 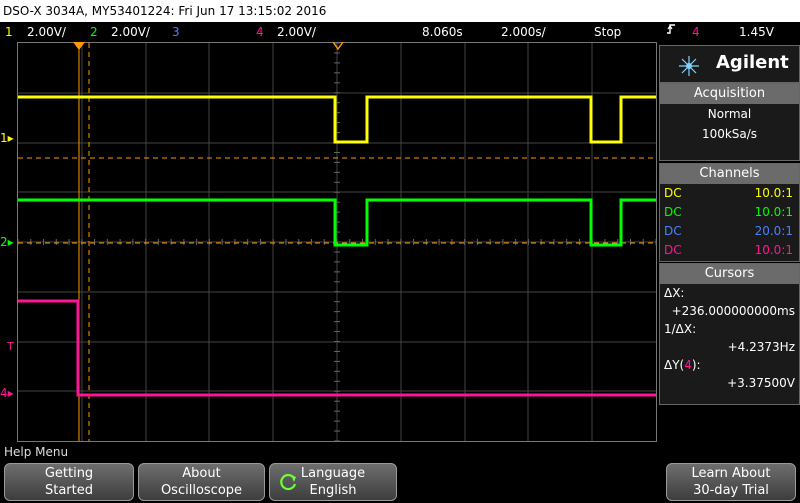 I want to click on ch3-probe: 20.0:1, so click(x=773, y=231).